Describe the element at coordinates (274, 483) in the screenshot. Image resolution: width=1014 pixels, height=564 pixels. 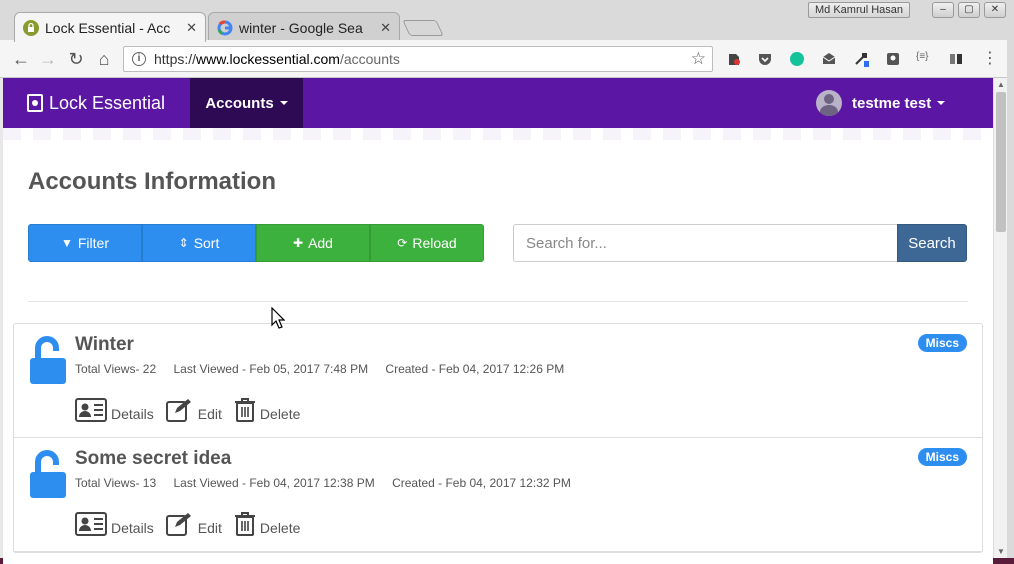
I see `last-viewed: Last Viewed - Feb 04, 2017 12:38 PM` at that location.